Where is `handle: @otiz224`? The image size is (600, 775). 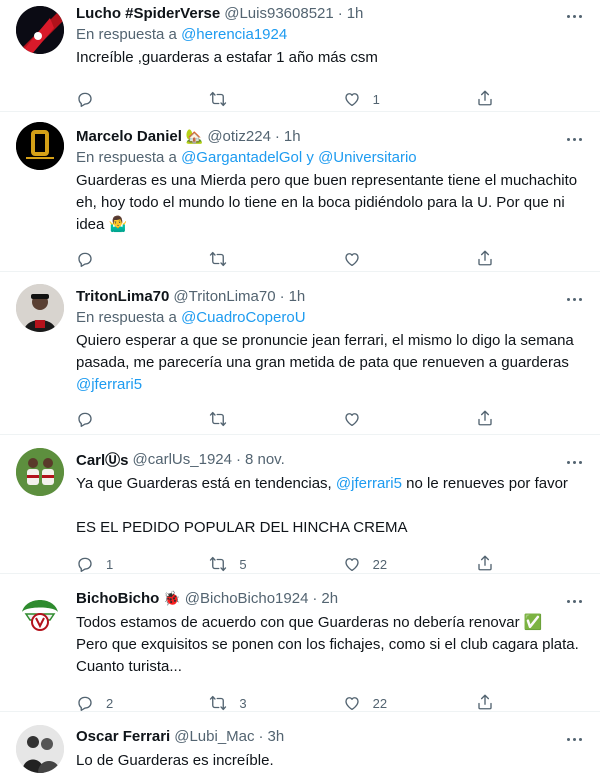 handle: @otiz224 is located at coordinates (239, 136).